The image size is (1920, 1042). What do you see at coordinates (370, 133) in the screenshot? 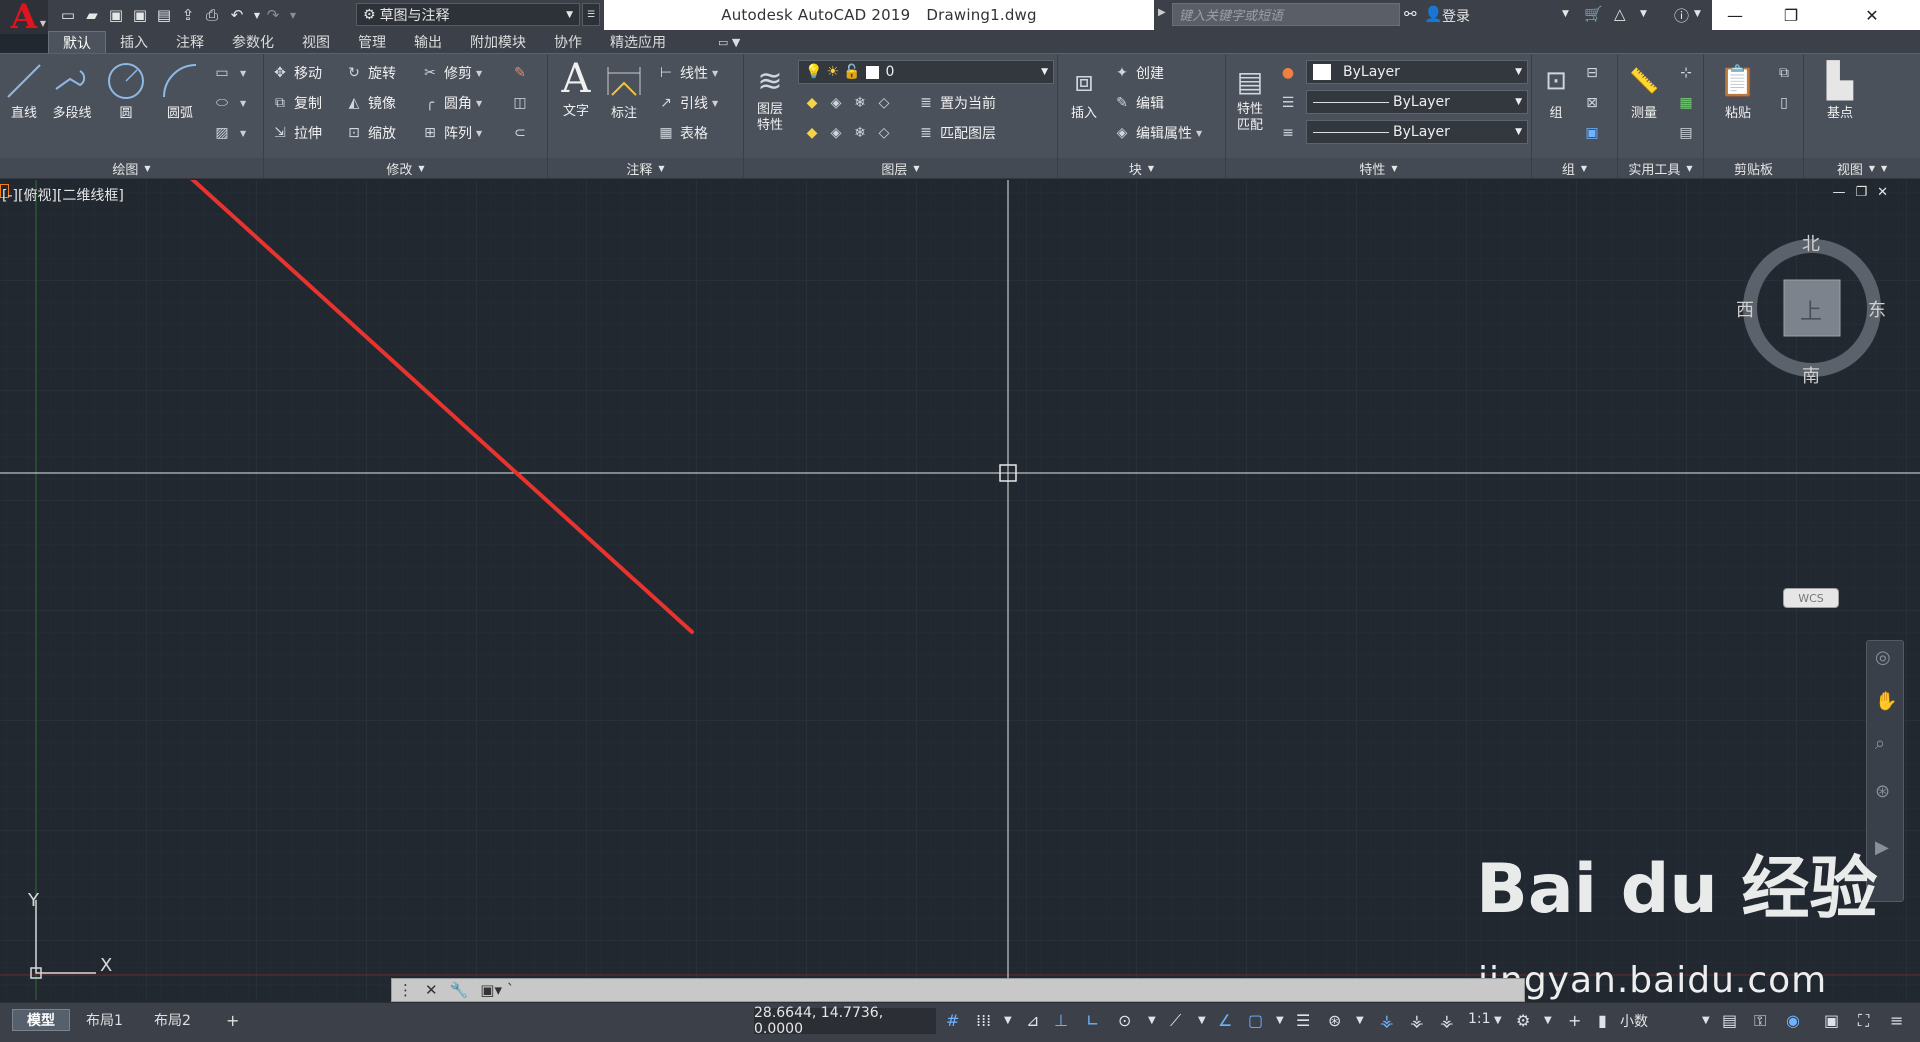
I see `scale-button: ⊡ 缩放` at bounding box center [370, 133].